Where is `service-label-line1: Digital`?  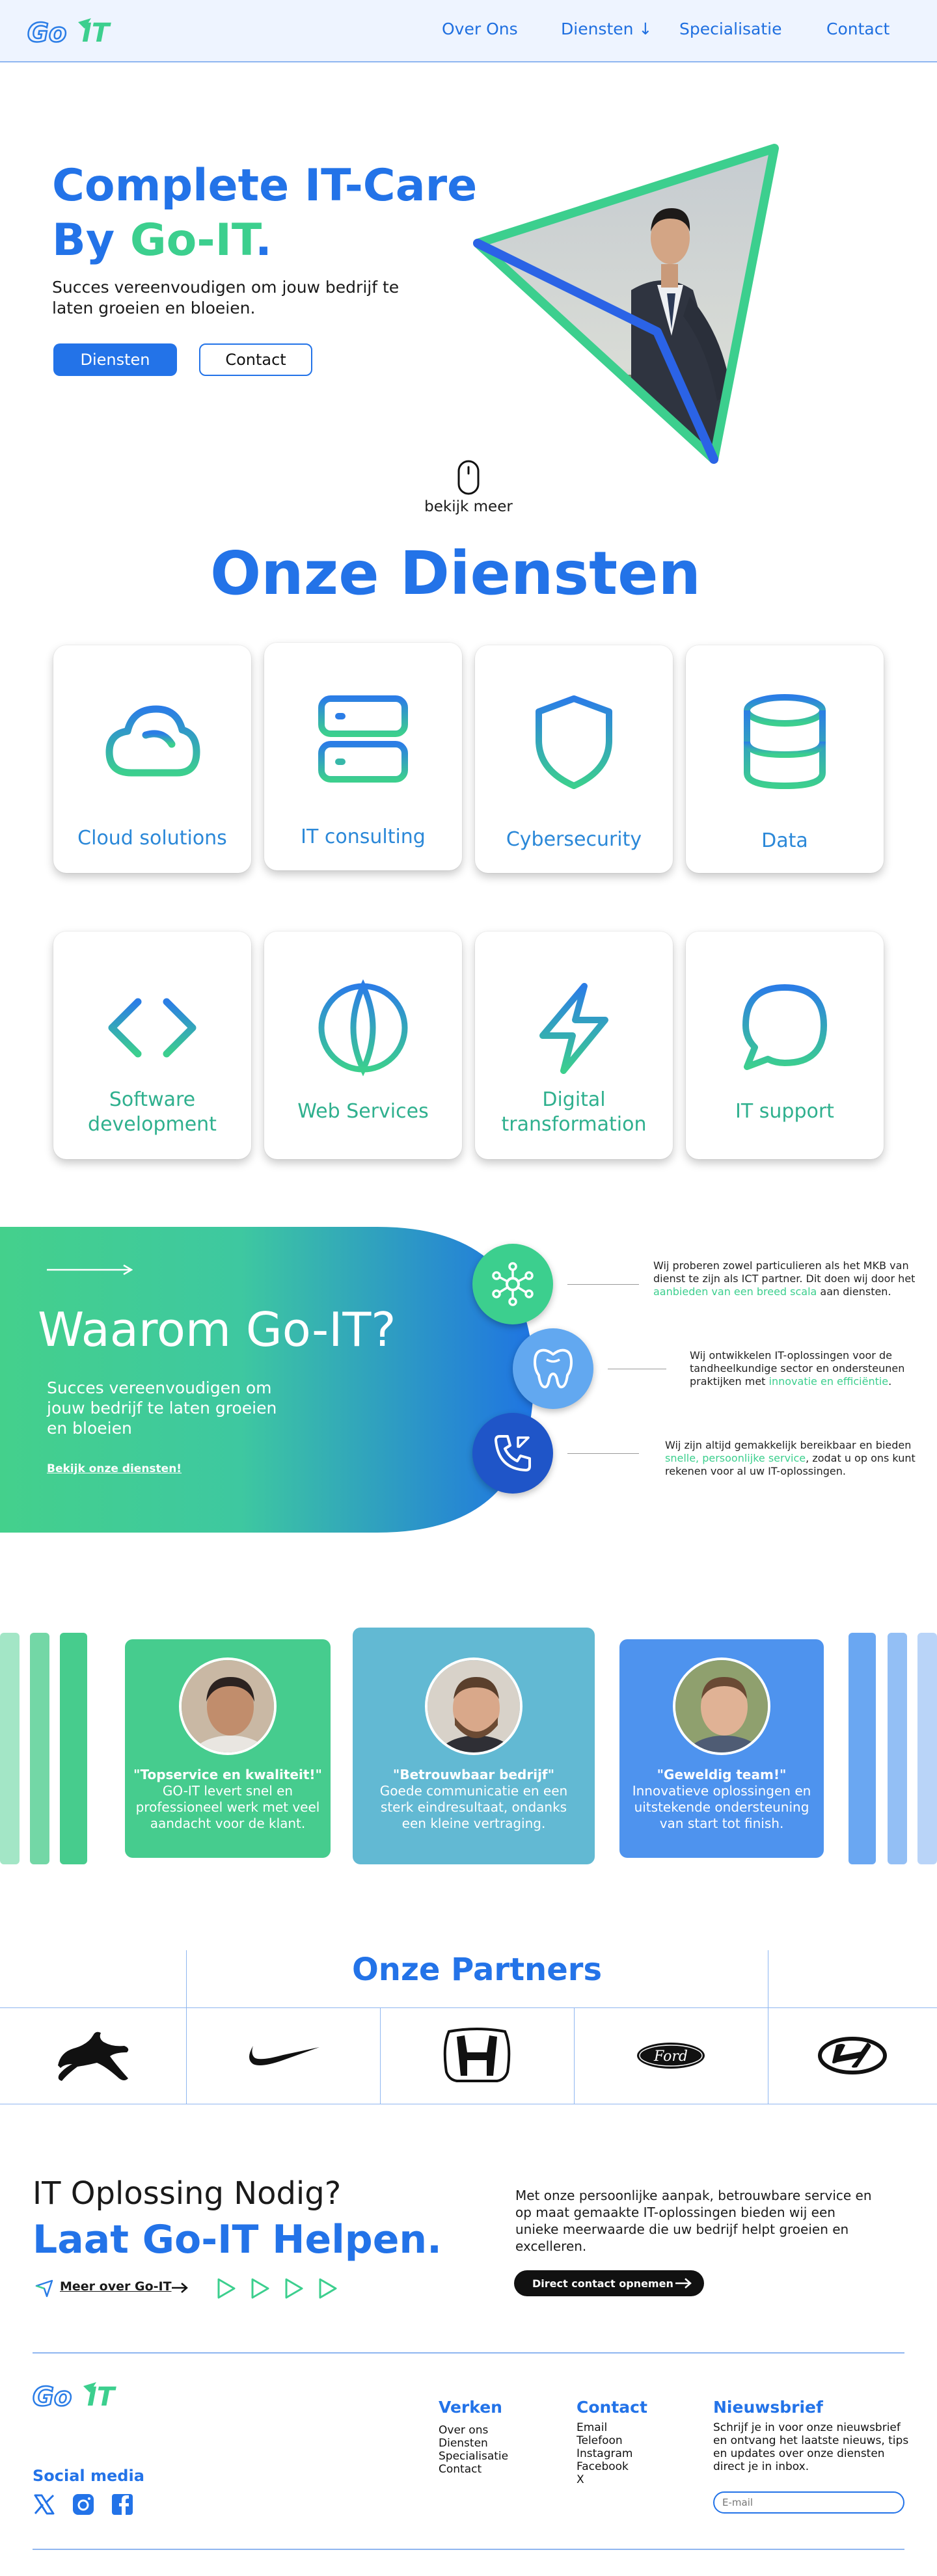
service-label-line1: Digital is located at coordinates (574, 1099).